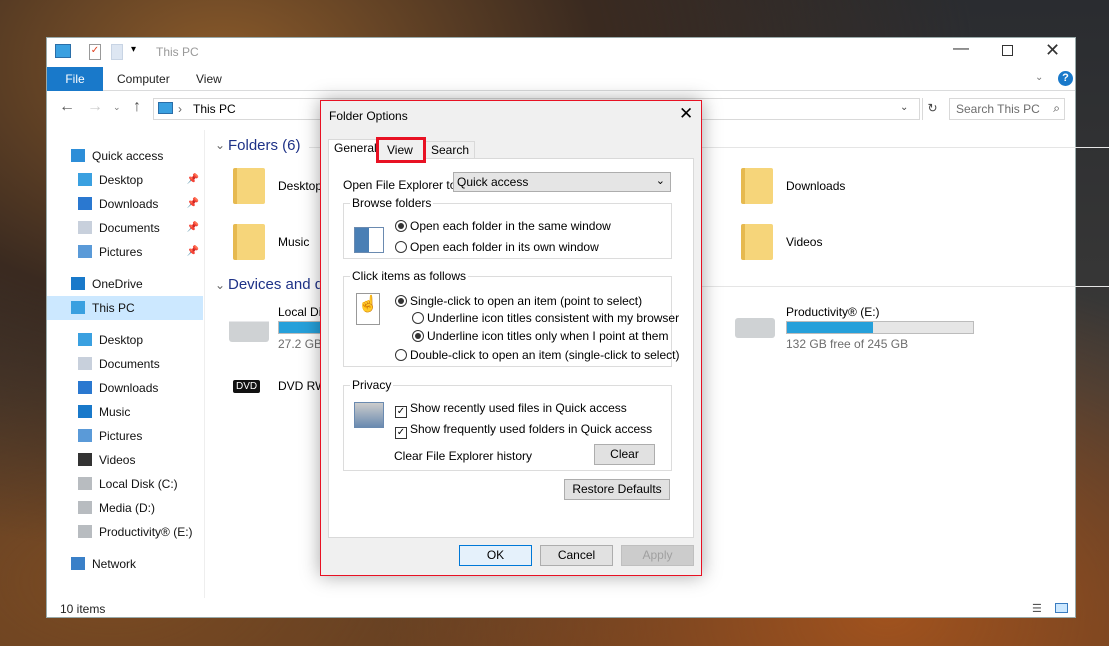 This screenshot has height=646, width=1109. What do you see at coordinates (576, 555) in the screenshot?
I see `cancel-button: Cancel` at bounding box center [576, 555].